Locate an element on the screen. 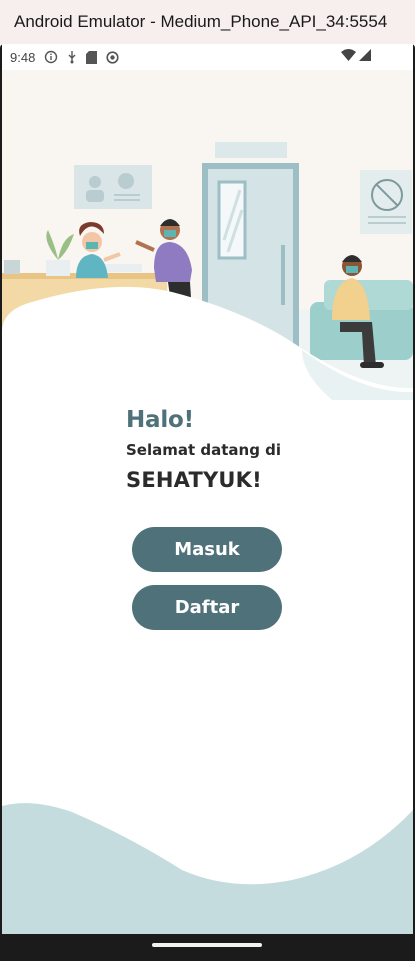 The image size is (415, 961). usb-debug-icon is located at coordinates (72, 57).